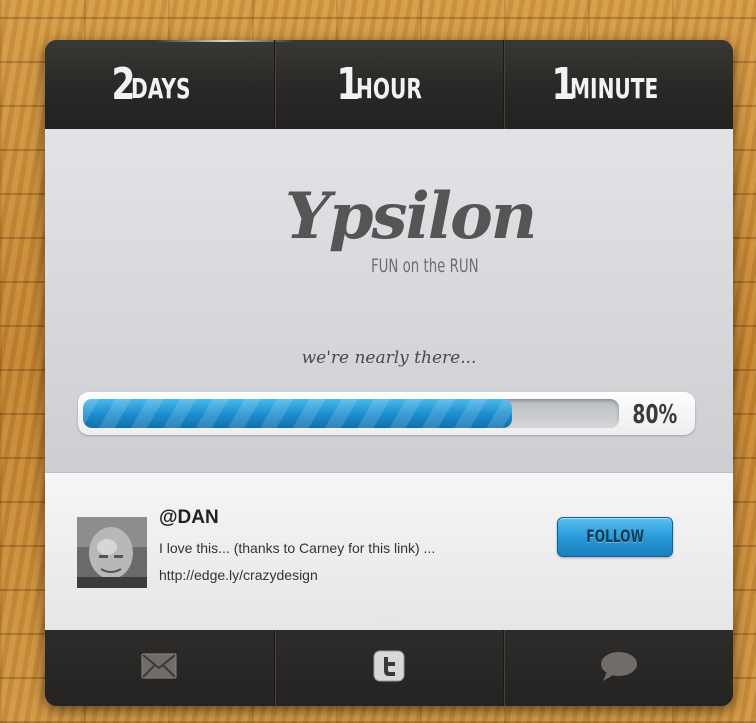 The width and height of the screenshot is (756, 723). What do you see at coordinates (411, 216) in the screenshot?
I see `logo-wordmark: Ypsilon` at bounding box center [411, 216].